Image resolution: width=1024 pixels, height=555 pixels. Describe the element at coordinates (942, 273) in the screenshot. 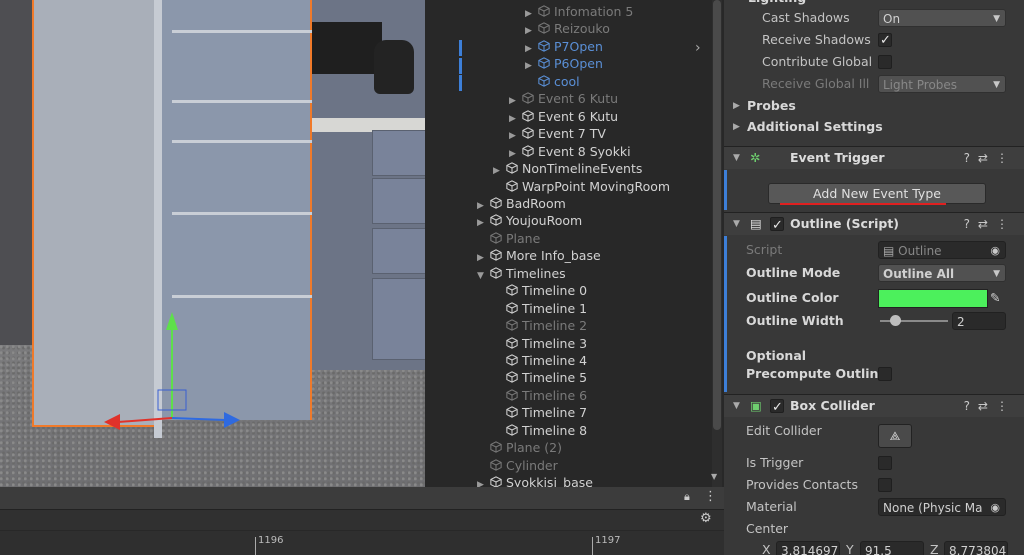

I see `outline-mode-dropdown: Outline All ▼` at that location.